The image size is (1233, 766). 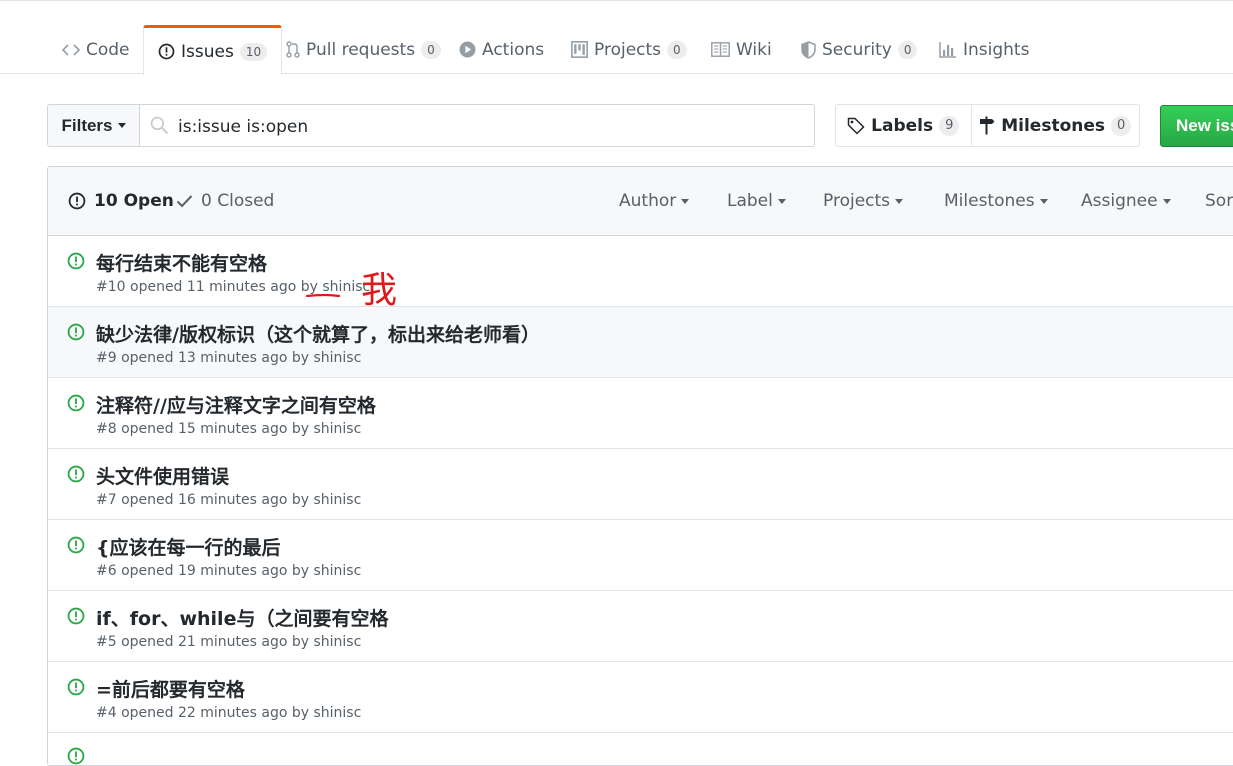 I want to click on issue-title-link: {应该在每一行的最后, so click(x=188, y=546).